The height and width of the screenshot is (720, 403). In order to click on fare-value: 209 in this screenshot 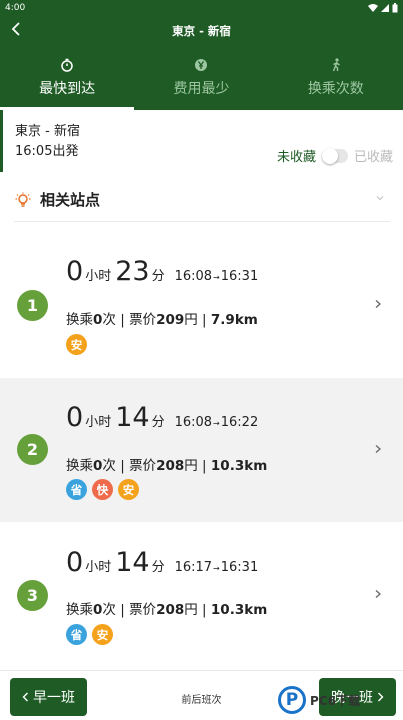, I will do `click(170, 320)`.